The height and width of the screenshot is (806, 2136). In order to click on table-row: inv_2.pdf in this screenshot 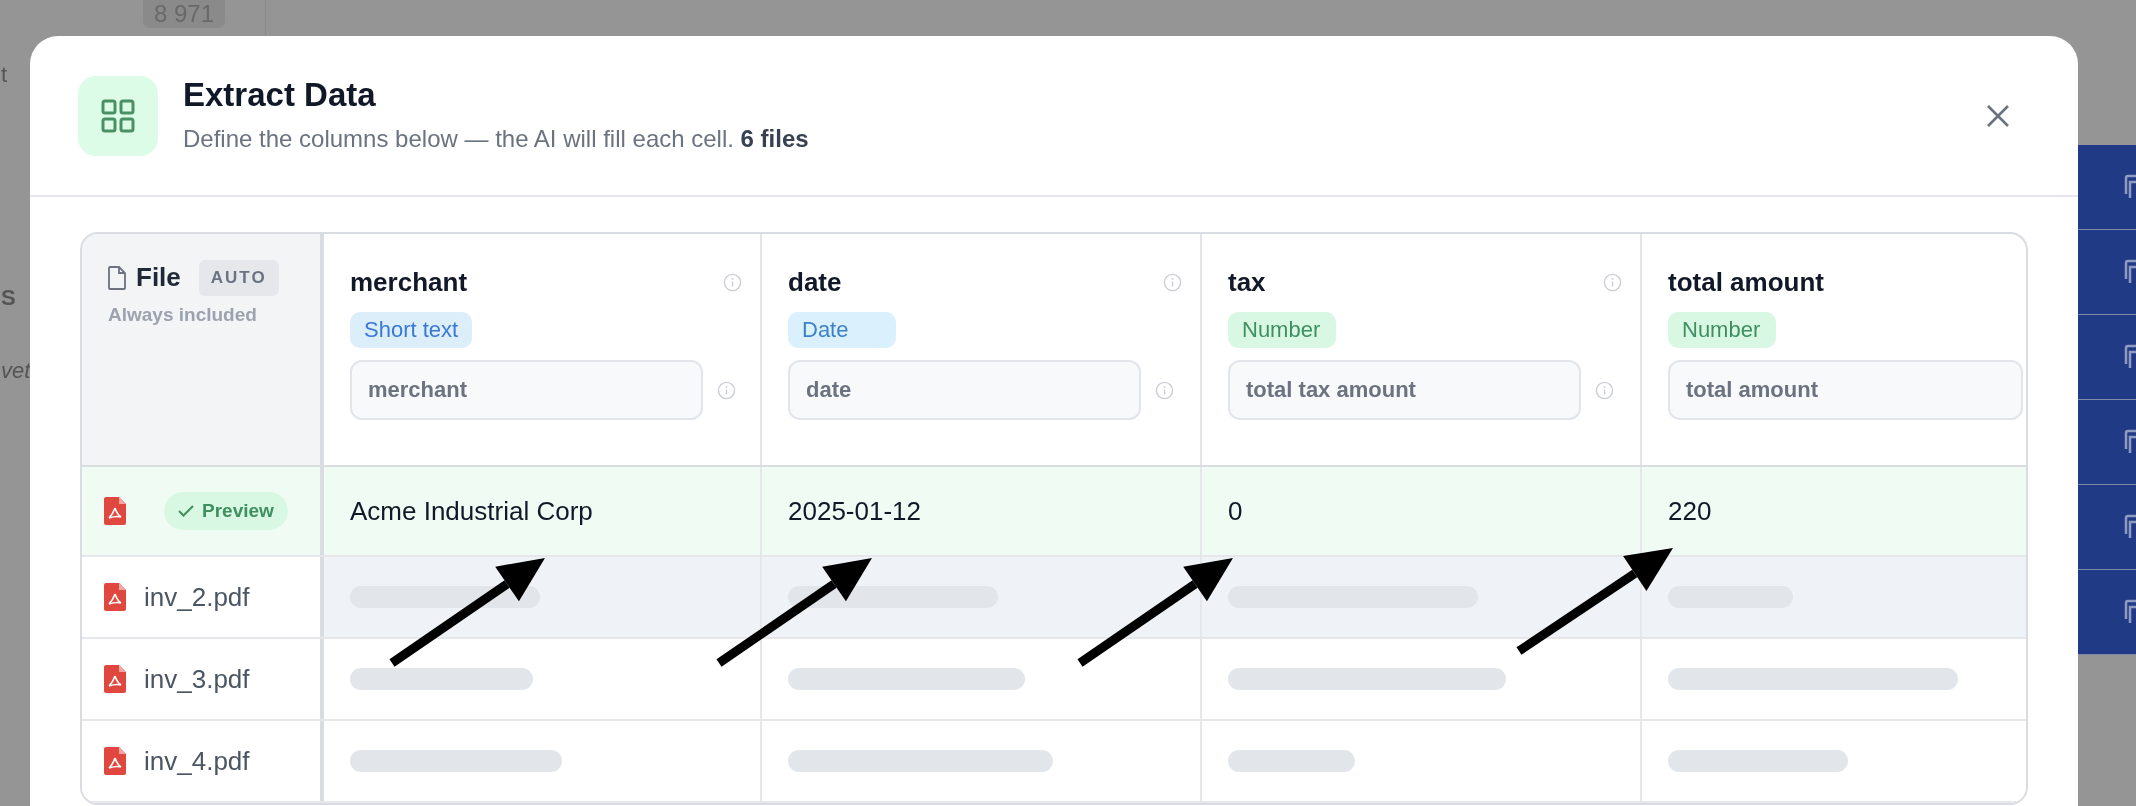, I will do `click(1054, 598)`.